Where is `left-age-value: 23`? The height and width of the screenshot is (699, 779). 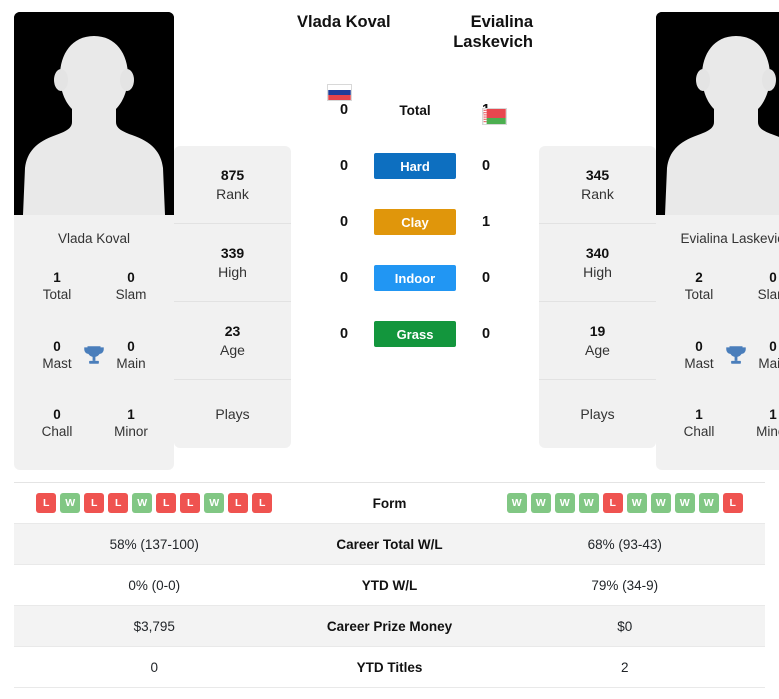
left-age-value: 23 is located at coordinates (232, 330).